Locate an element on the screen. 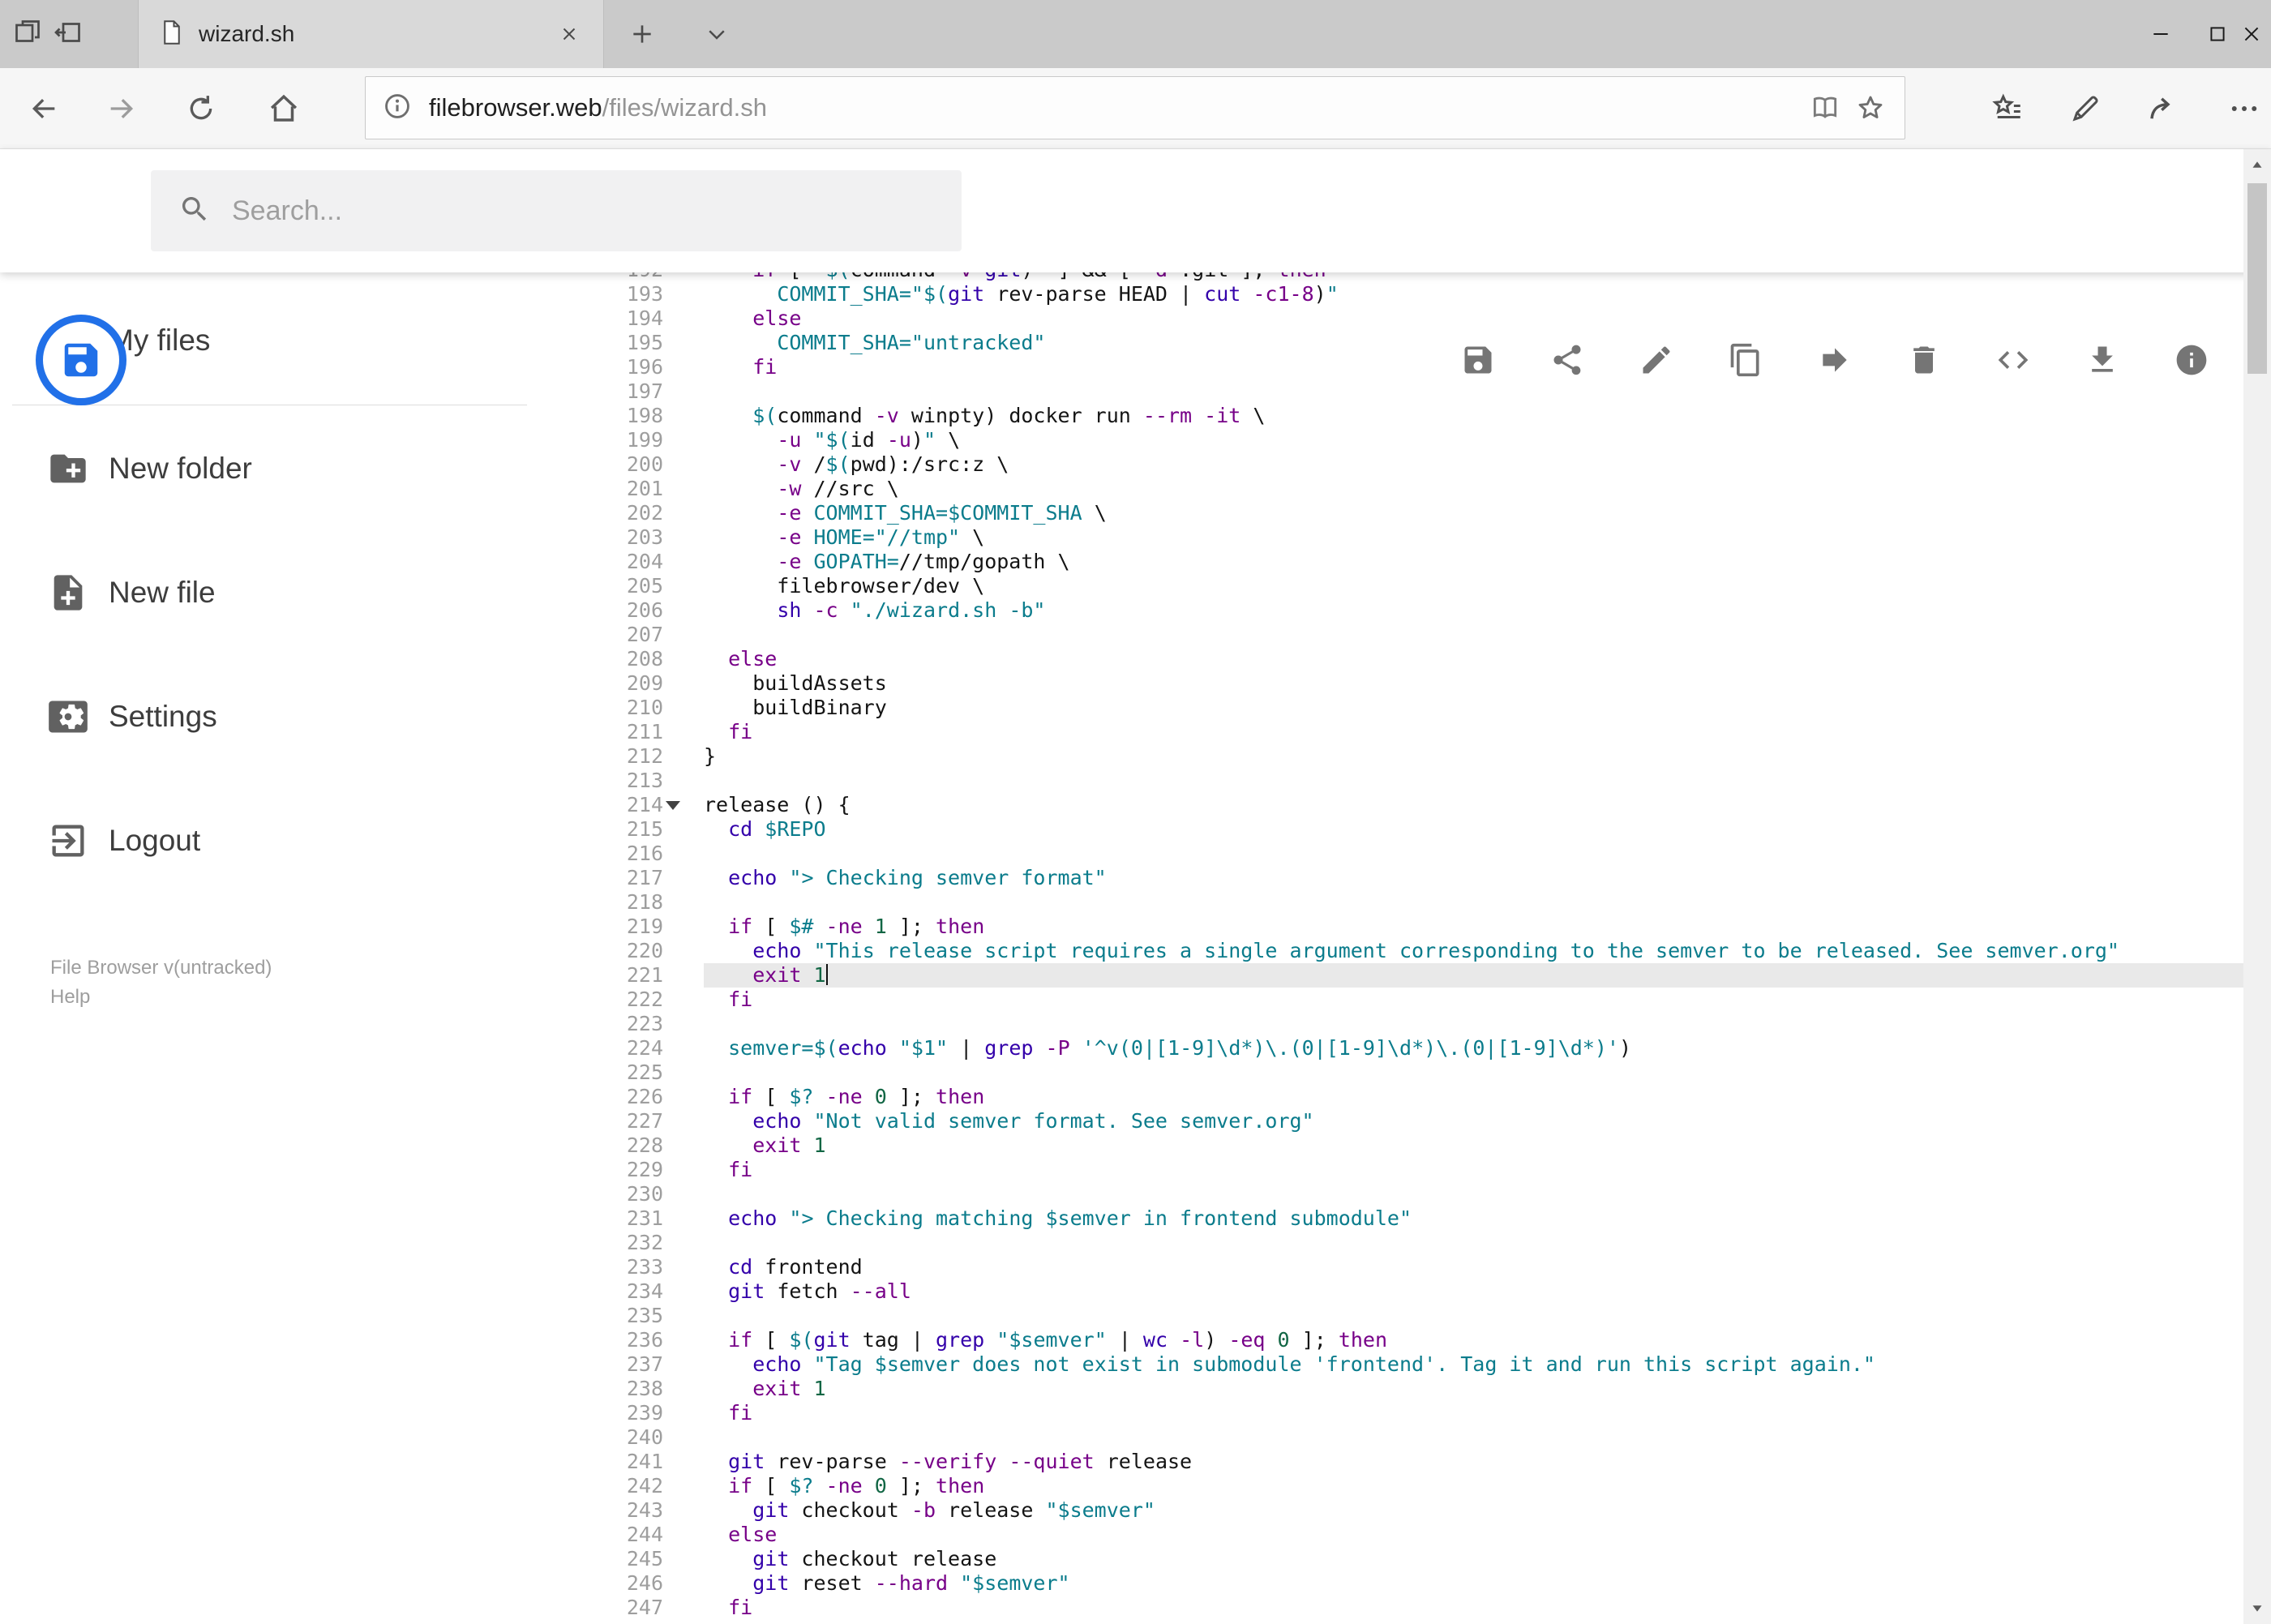 This screenshot has width=2271, height=1624. download-button is located at coordinates (2102, 360).